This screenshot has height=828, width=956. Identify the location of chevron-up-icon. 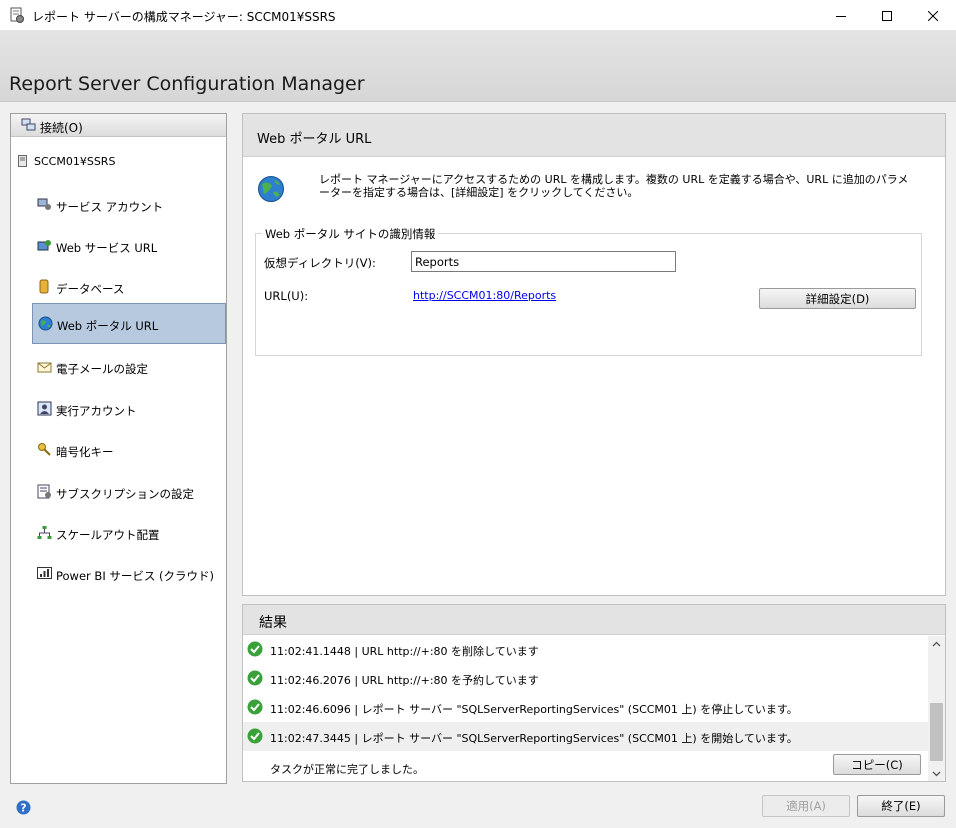
(936, 643).